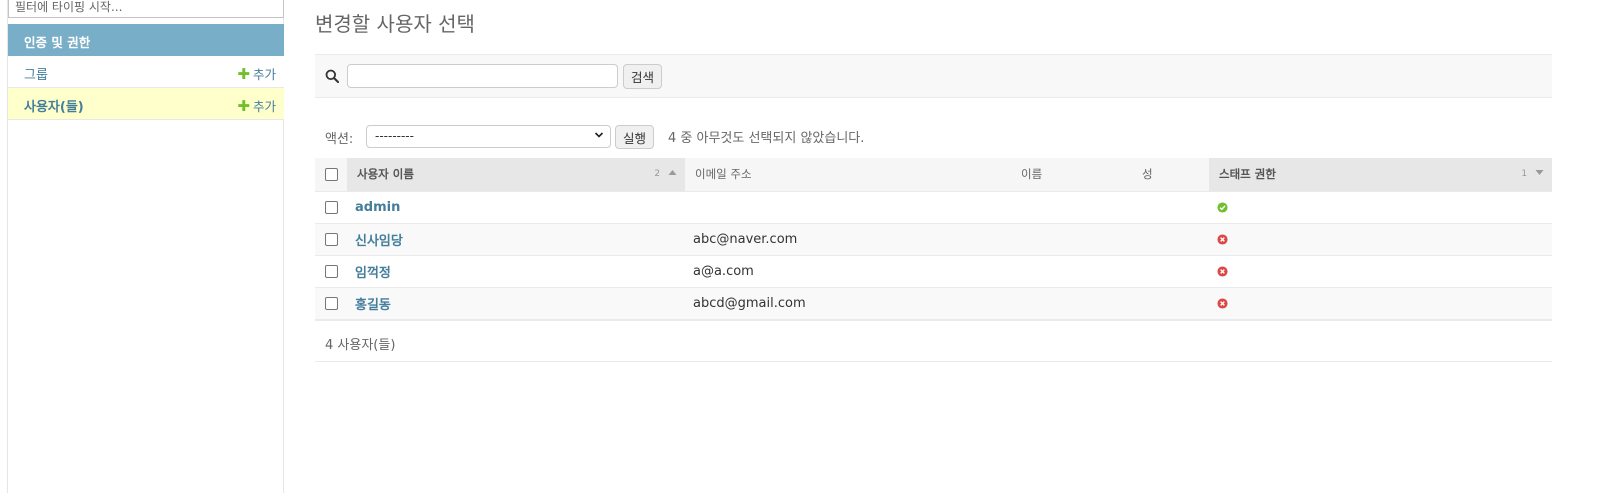 The width and height of the screenshot is (1612, 493). I want to click on username-cell: 홍길동, so click(516, 303).